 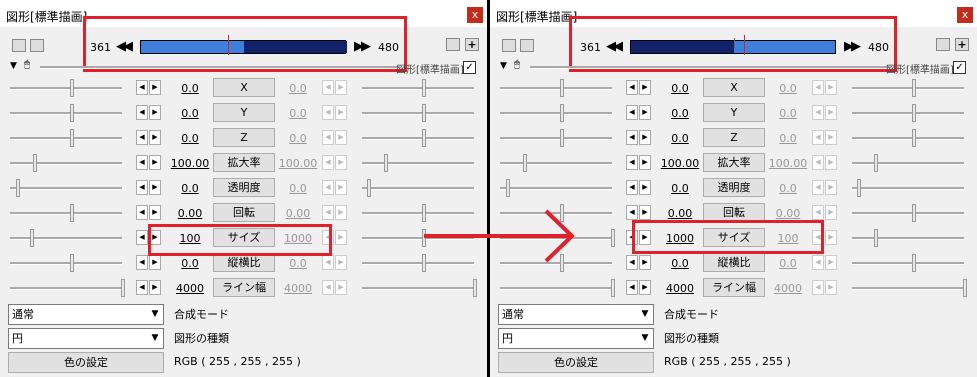 What do you see at coordinates (680, 213) in the screenshot?
I see `start-value: 0.00` at bounding box center [680, 213].